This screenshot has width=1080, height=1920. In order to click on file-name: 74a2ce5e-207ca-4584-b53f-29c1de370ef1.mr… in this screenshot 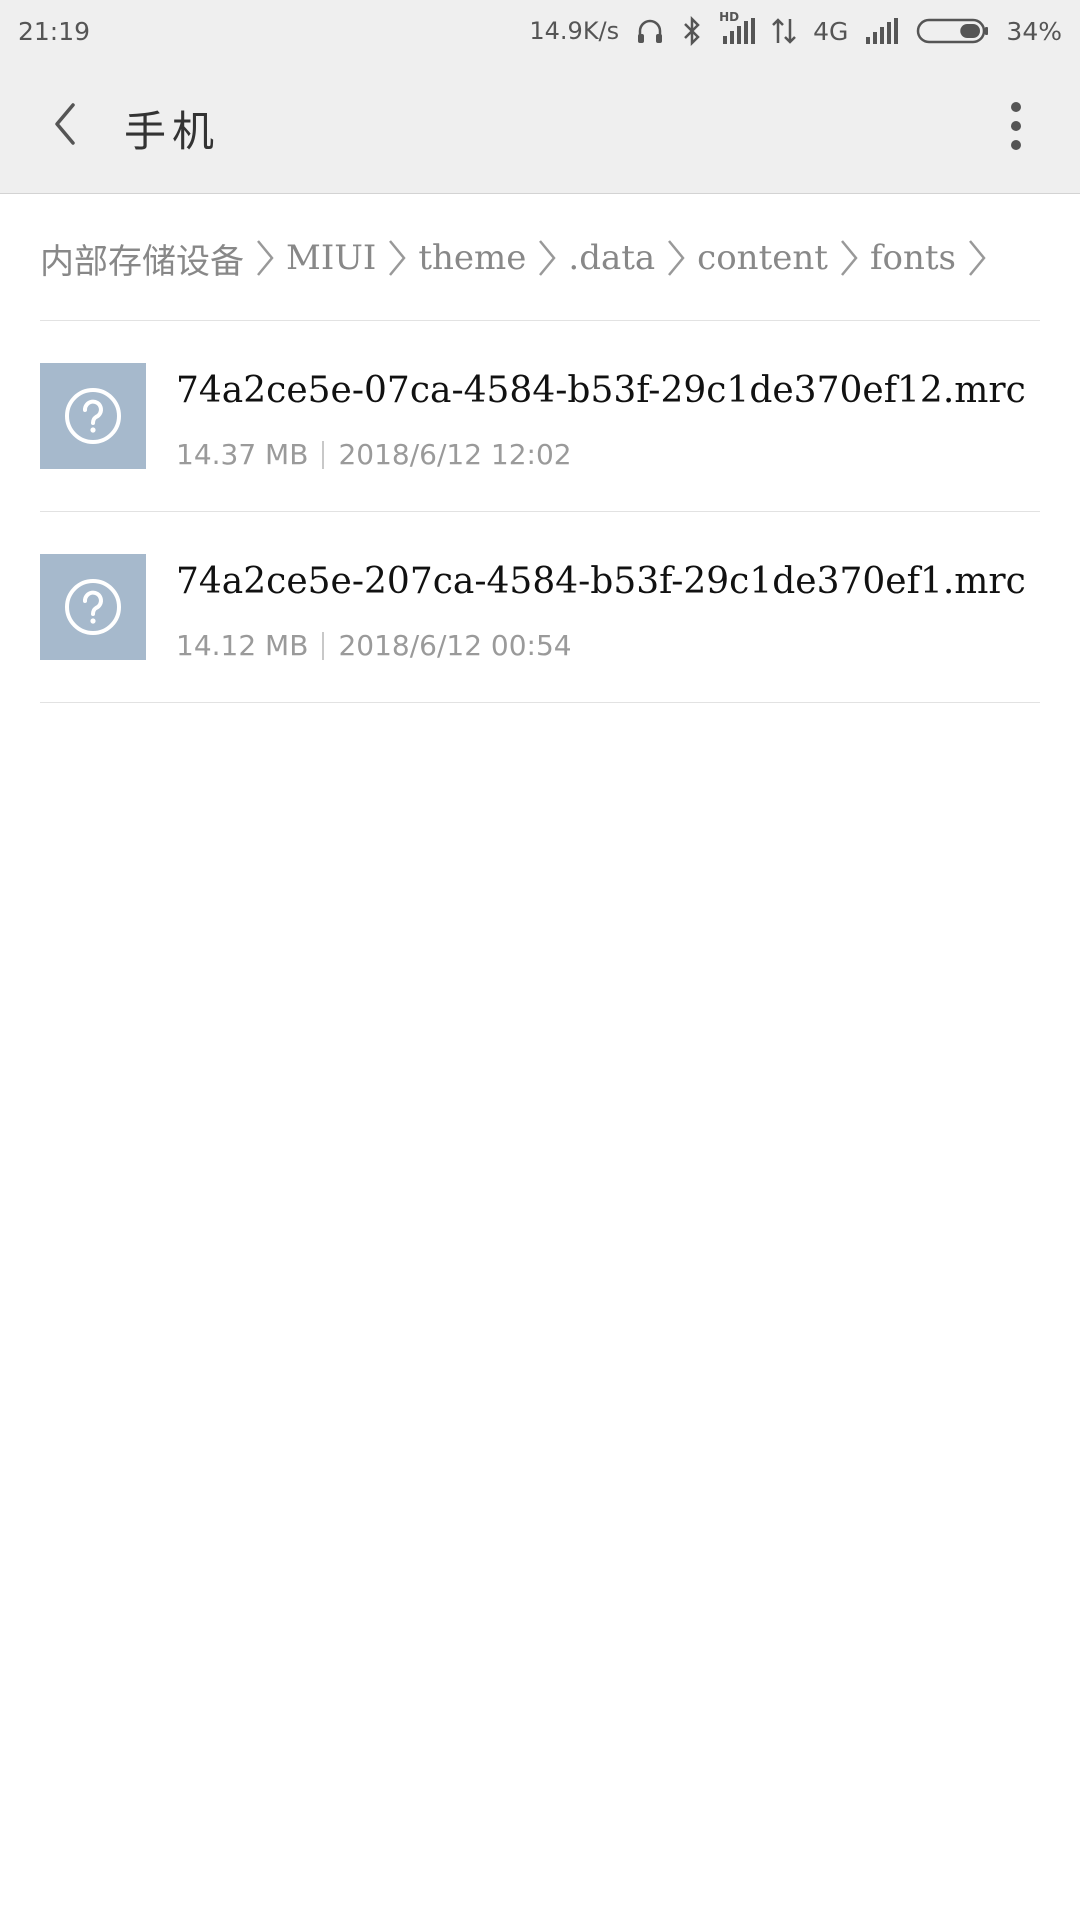, I will do `click(601, 581)`.